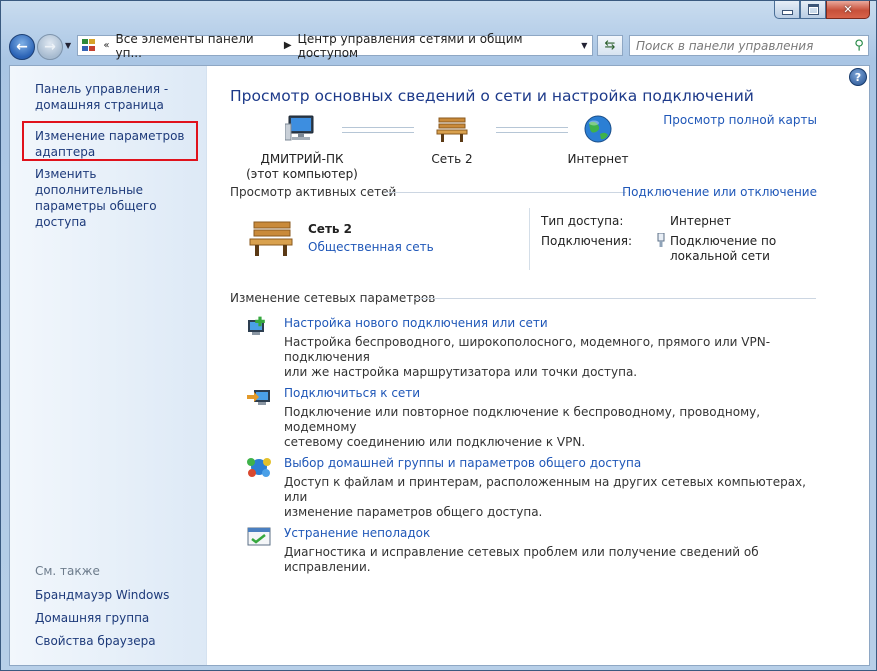 Image resolution: width=877 pixels, height=671 pixels. I want to click on refresh-icon: ⇆, so click(610, 45).